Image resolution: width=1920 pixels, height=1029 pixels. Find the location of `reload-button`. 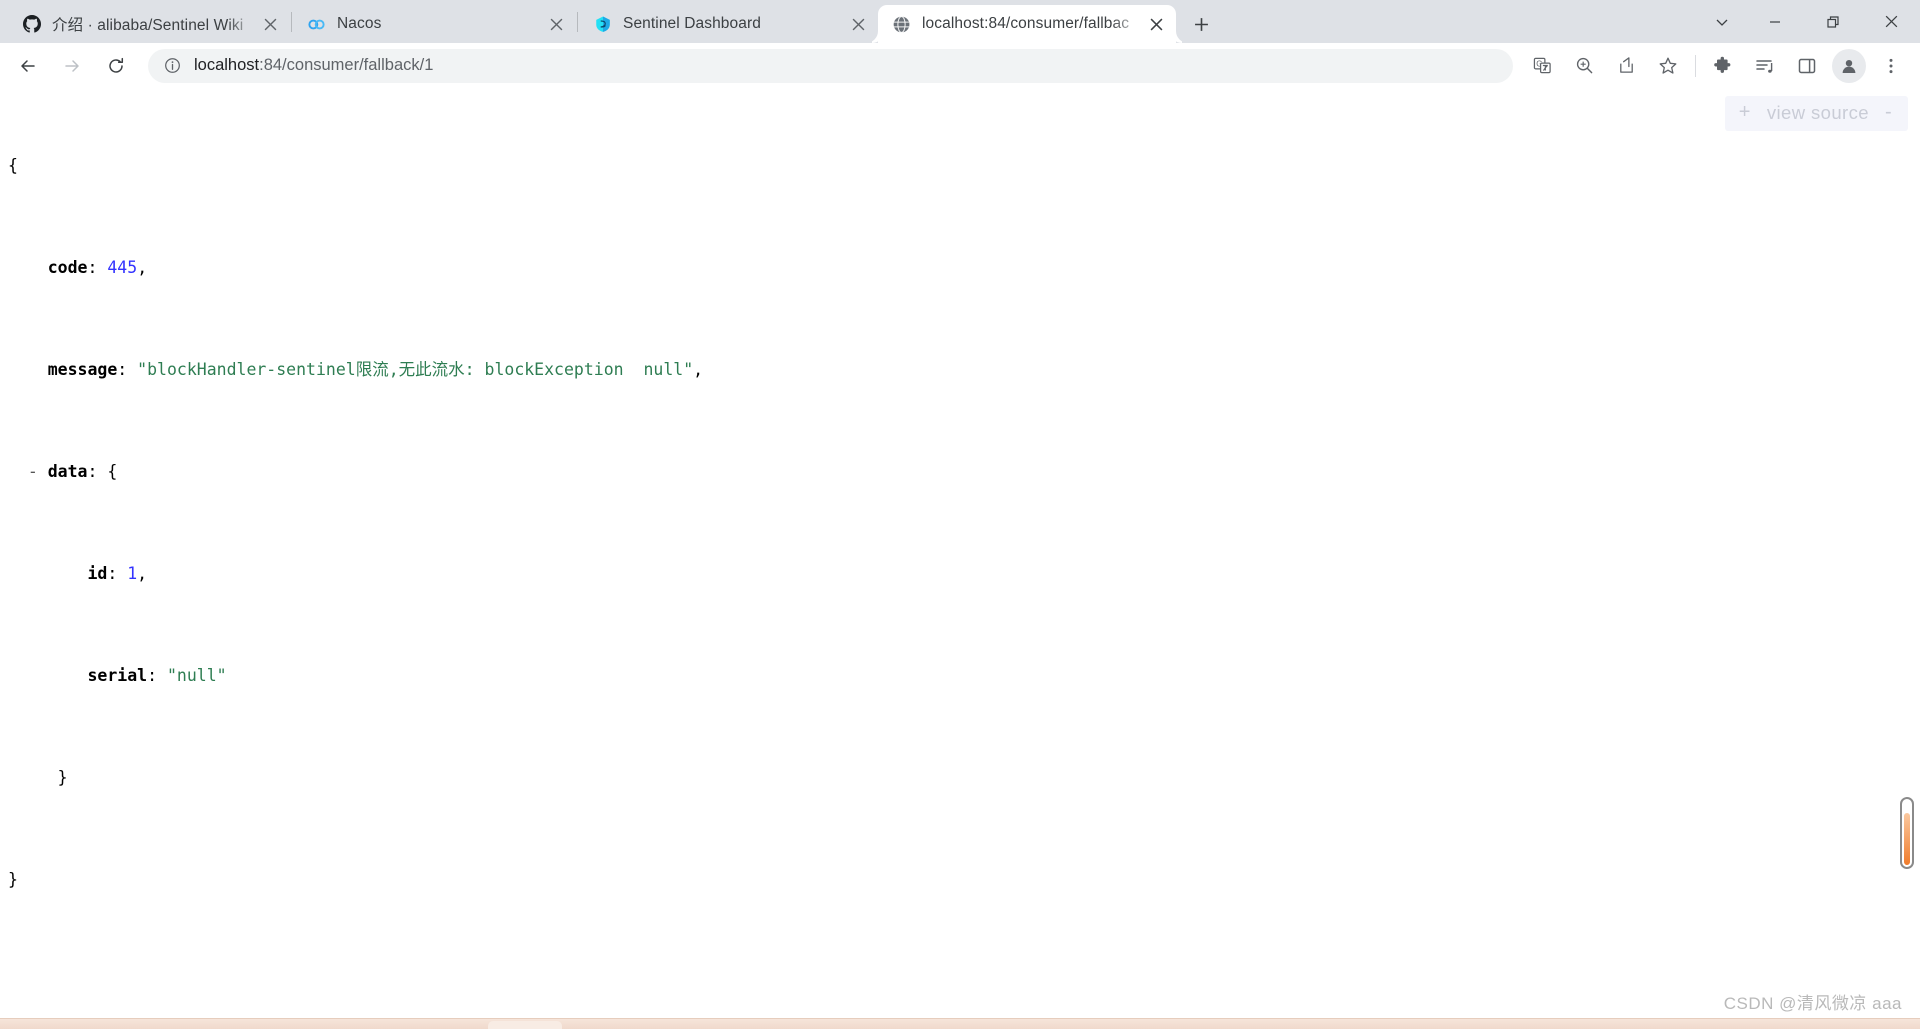

reload-button is located at coordinates (116, 66).